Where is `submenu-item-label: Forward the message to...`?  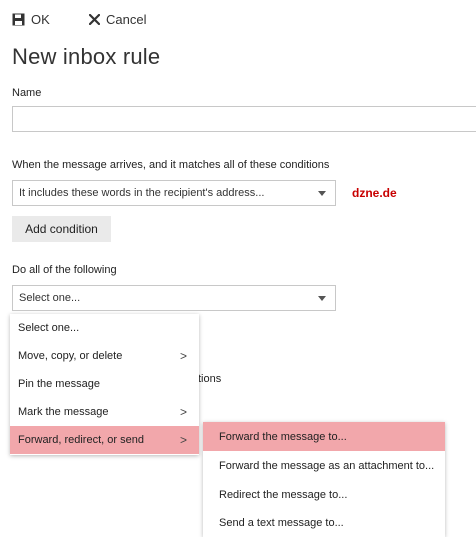 submenu-item-label: Forward the message to... is located at coordinates (283, 436).